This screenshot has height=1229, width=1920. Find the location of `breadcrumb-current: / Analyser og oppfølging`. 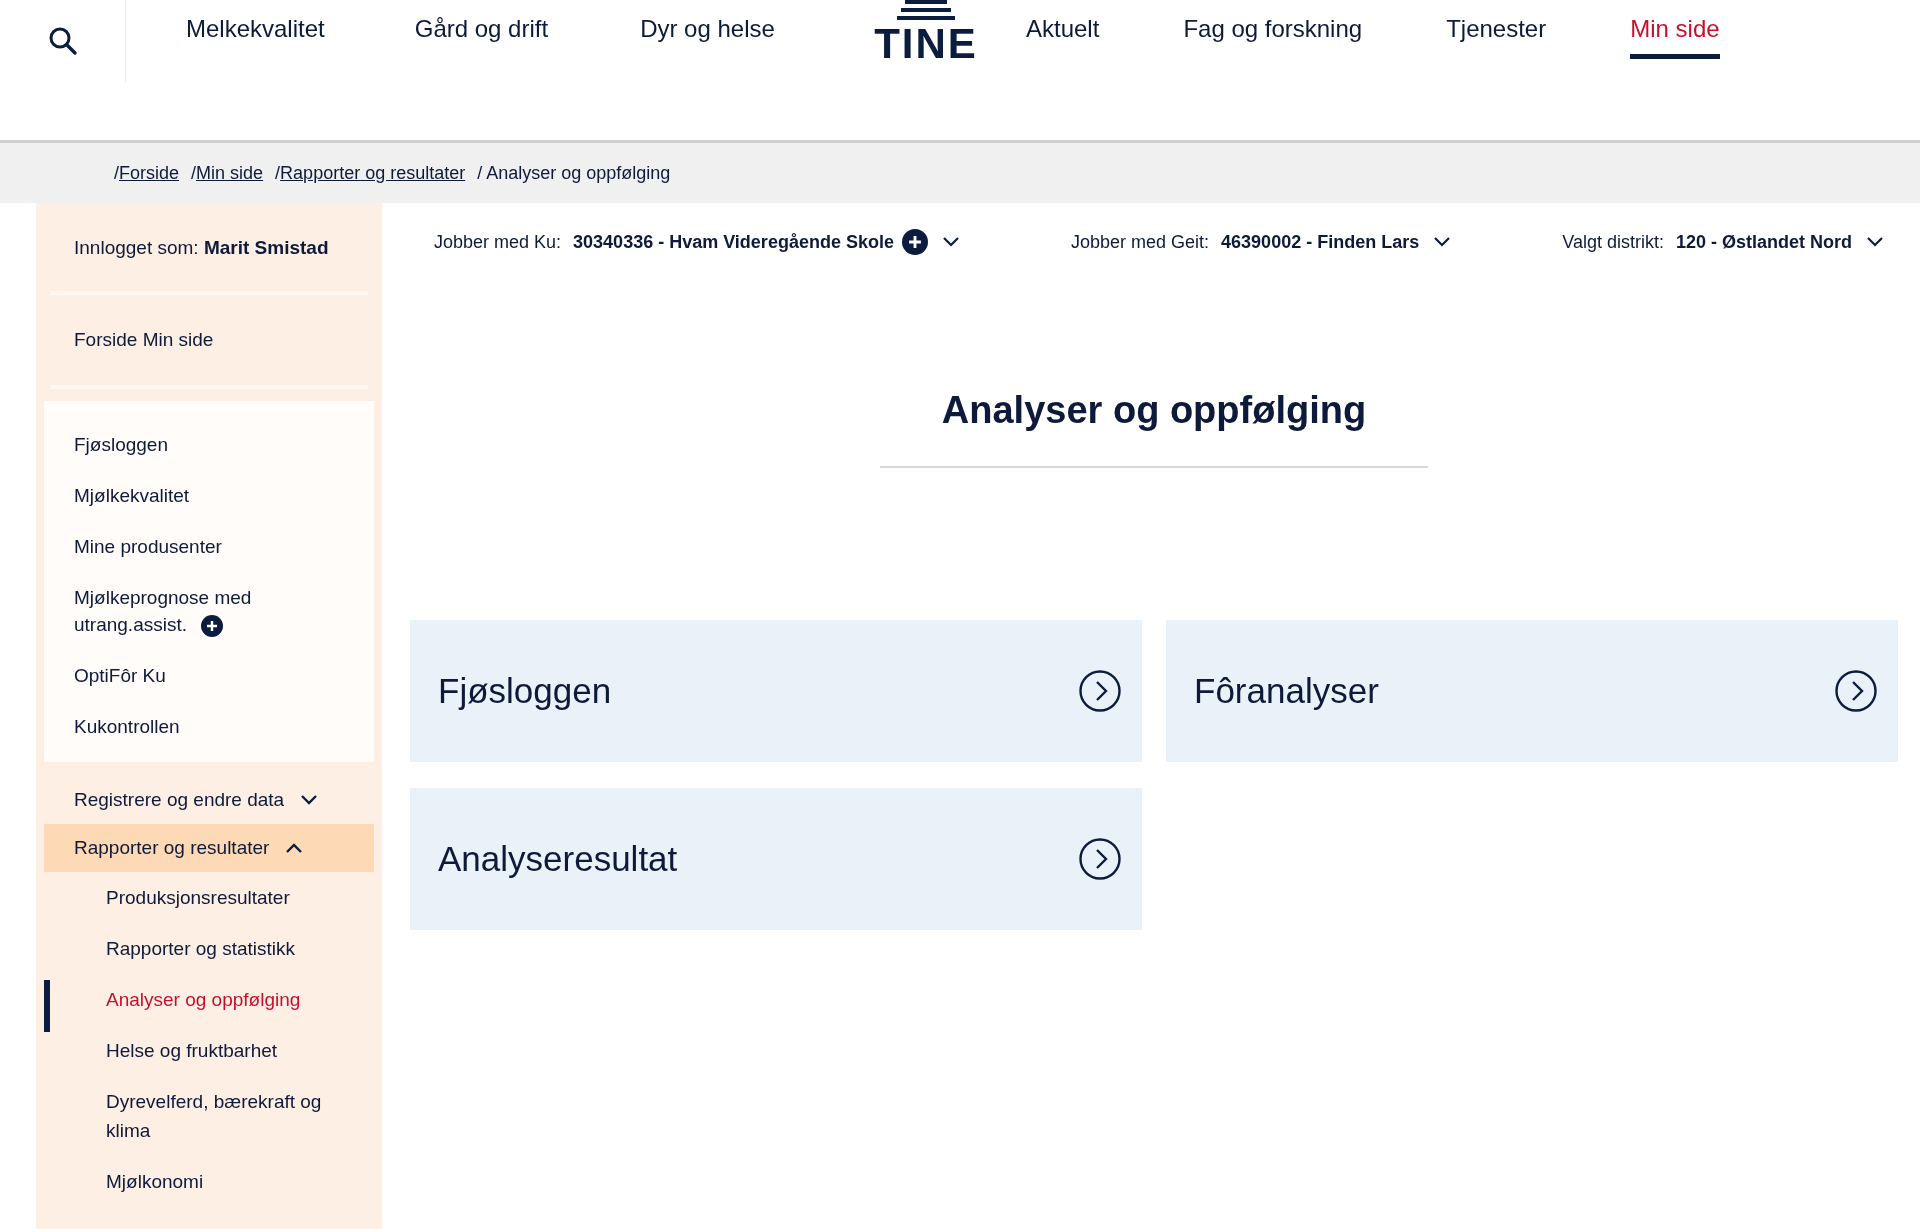

breadcrumb-current: / Analyser og oppfølging is located at coordinates (574, 173).